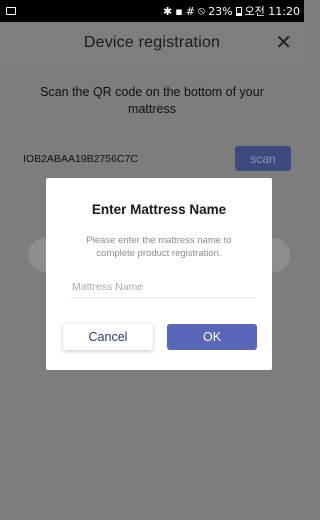  I want to click on mattress-name-input, so click(163, 287).